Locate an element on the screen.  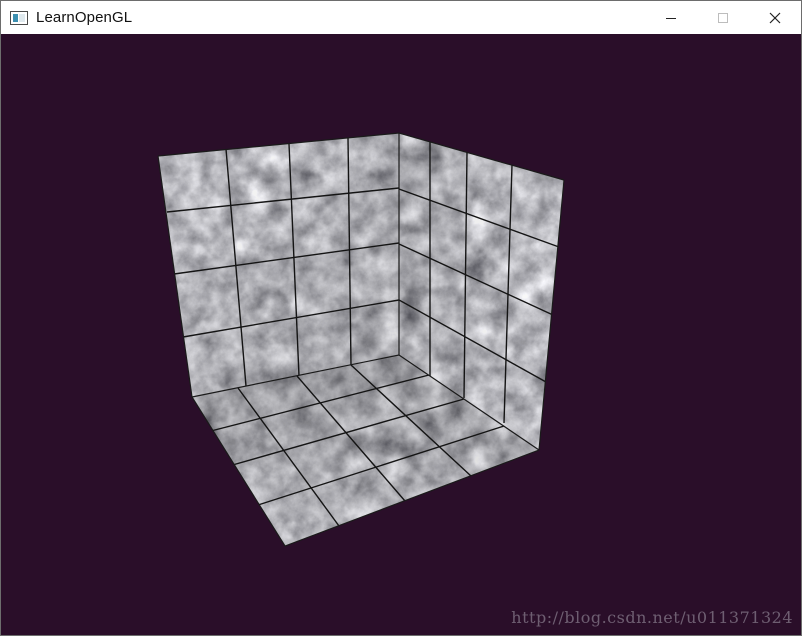
close-icon is located at coordinates (775, 17).